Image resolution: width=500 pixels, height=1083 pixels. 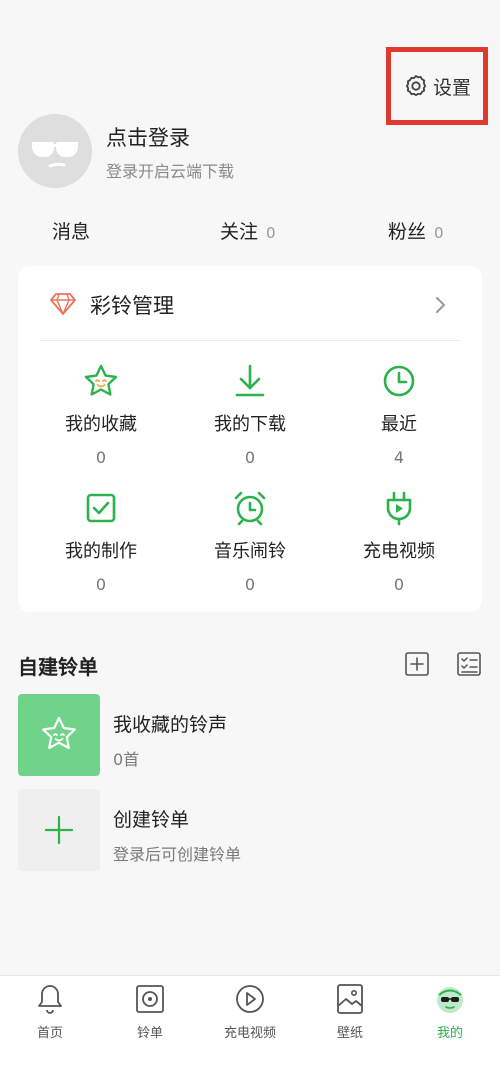 I want to click on bell-icon, so click(x=50, y=999).